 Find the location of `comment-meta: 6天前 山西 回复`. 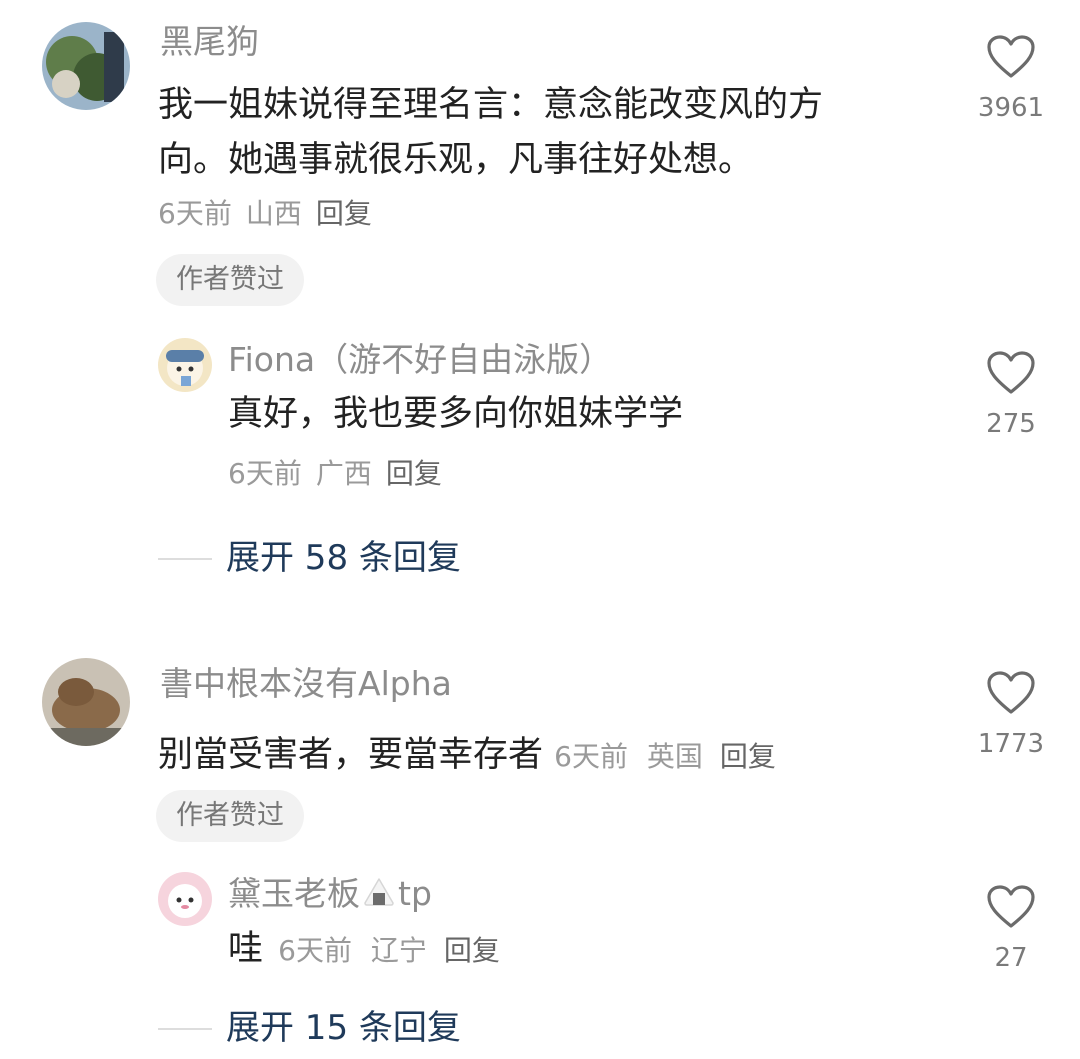

comment-meta: 6天前 山西 回复 is located at coordinates (272, 214).